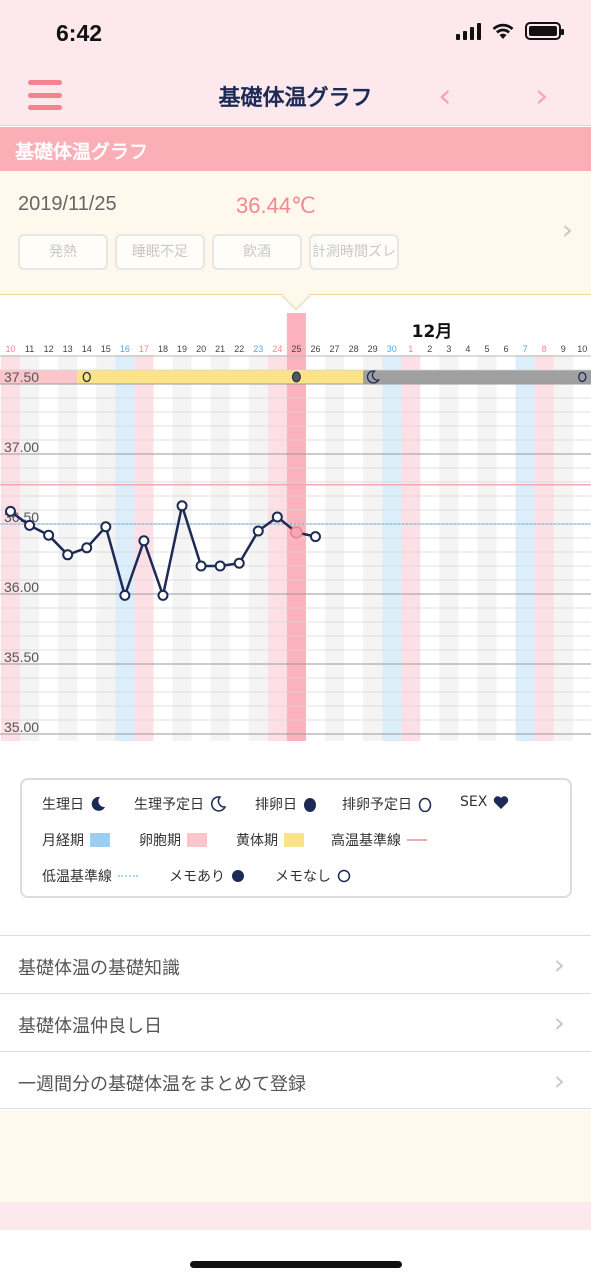 The width and height of the screenshot is (591, 1280). Describe the element at coordinates (49, 349) in the screenshot. I see `x-tick-label: 12` at that location.